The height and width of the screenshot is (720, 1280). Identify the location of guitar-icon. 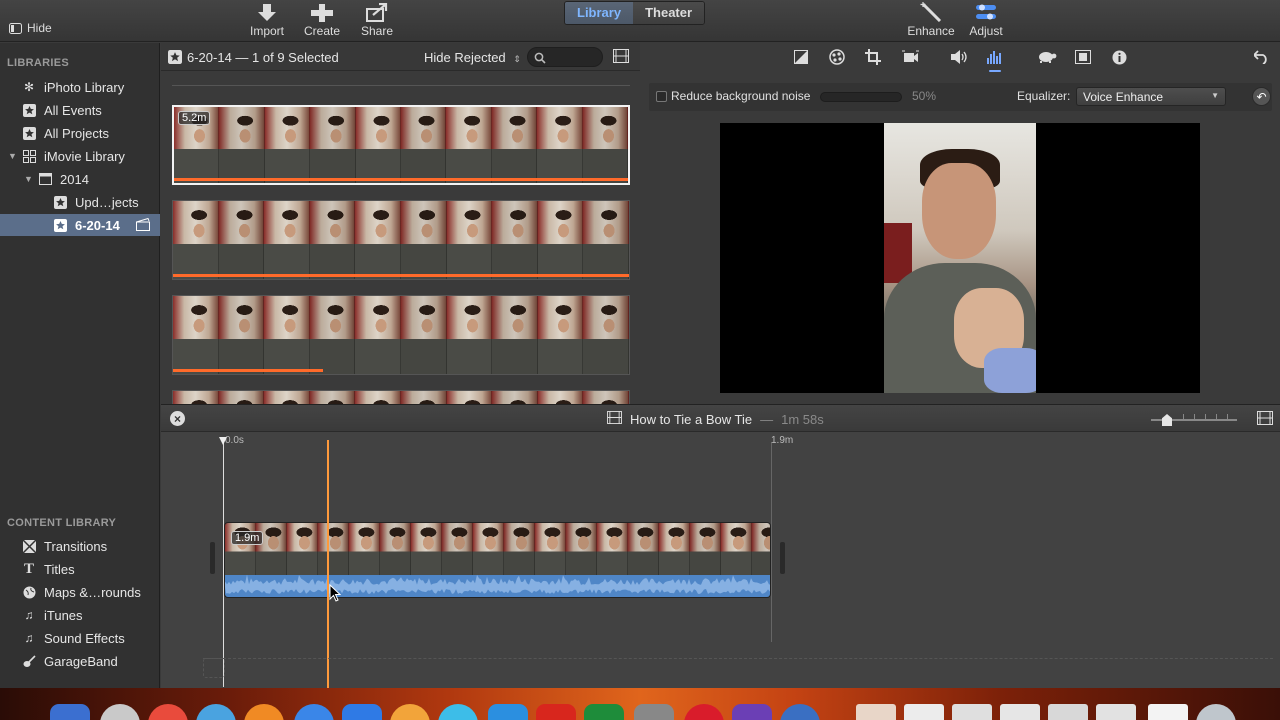
(29, 661).